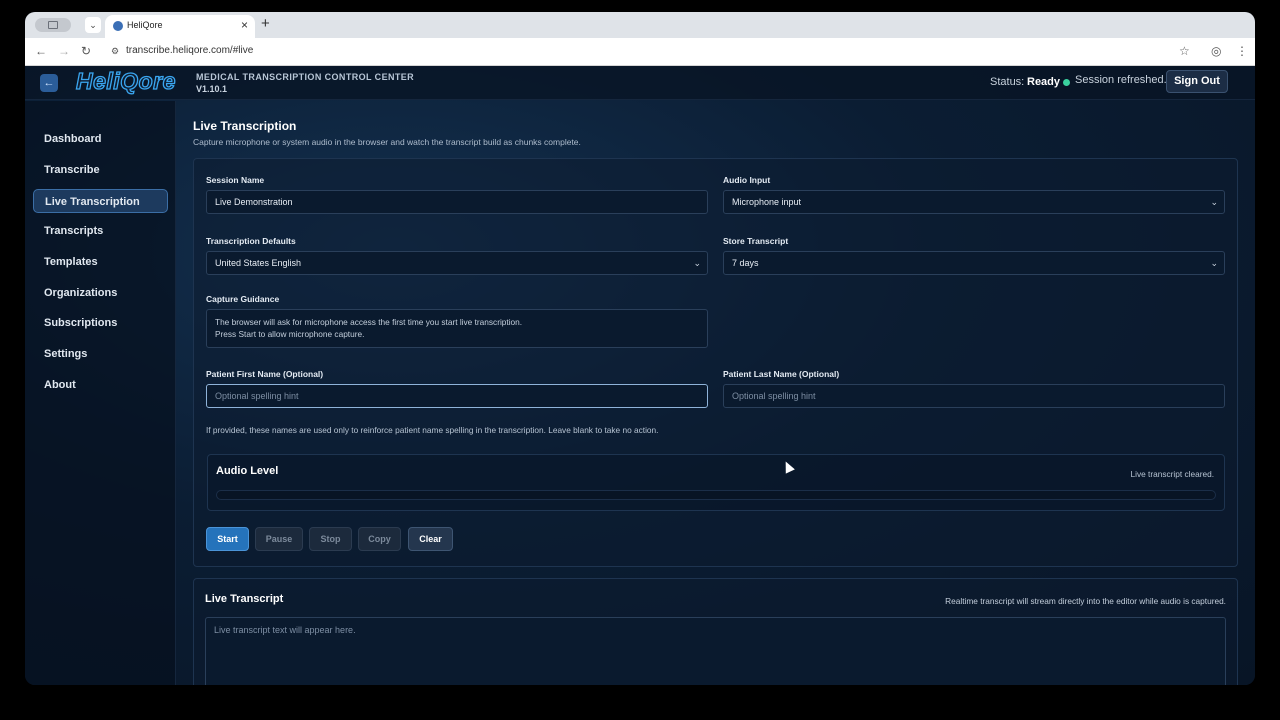 The width and height of the screenshot is (1280, 720). I want to click on audio-status-text: Live transcript cleared., so click(1172, 474).